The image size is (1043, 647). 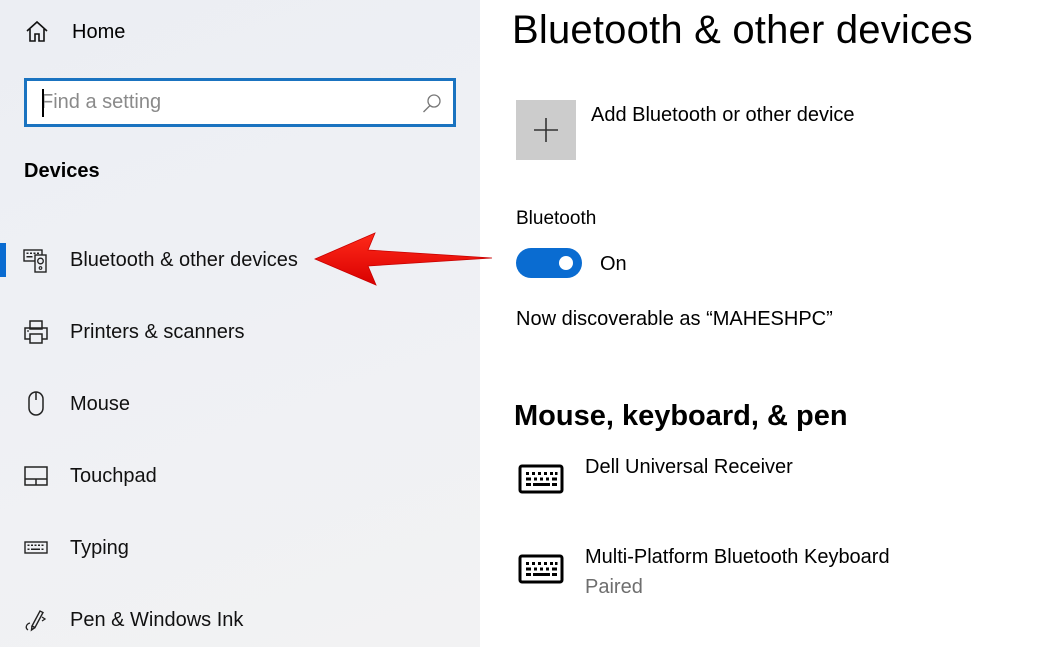 I want to click on device-name: Dell Universal Receiver, so click(x=689, y=467).